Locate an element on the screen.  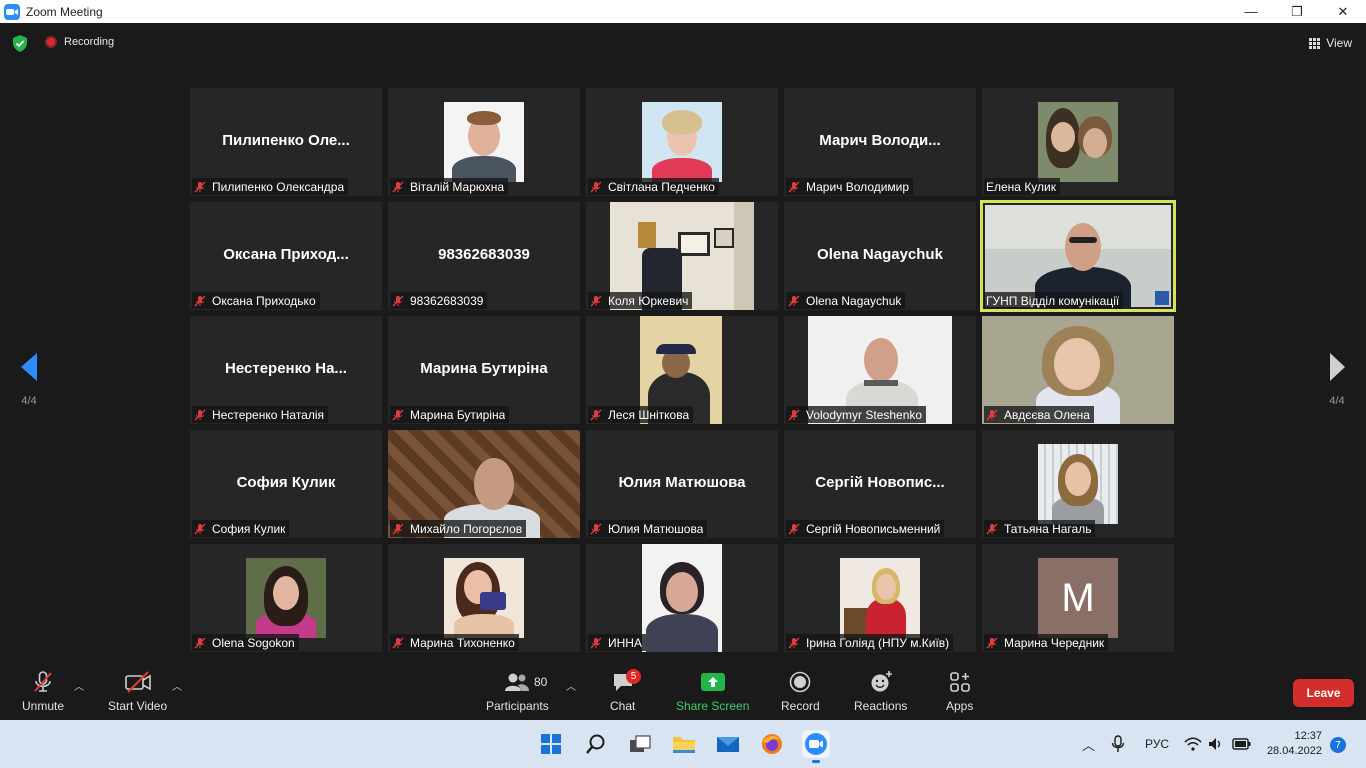
input-language-indicator: РУС is located at coordinates (1157, 744).